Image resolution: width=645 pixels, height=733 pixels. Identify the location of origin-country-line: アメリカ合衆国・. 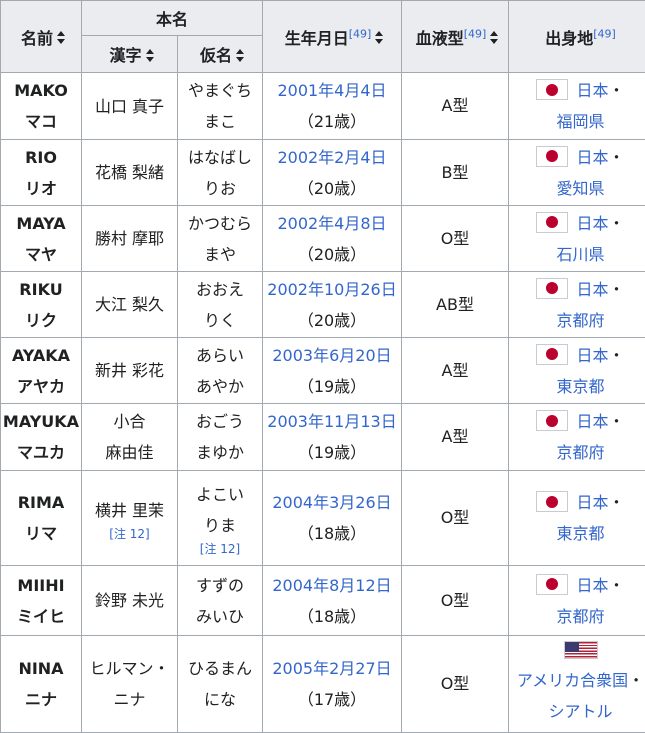
(577, 680).